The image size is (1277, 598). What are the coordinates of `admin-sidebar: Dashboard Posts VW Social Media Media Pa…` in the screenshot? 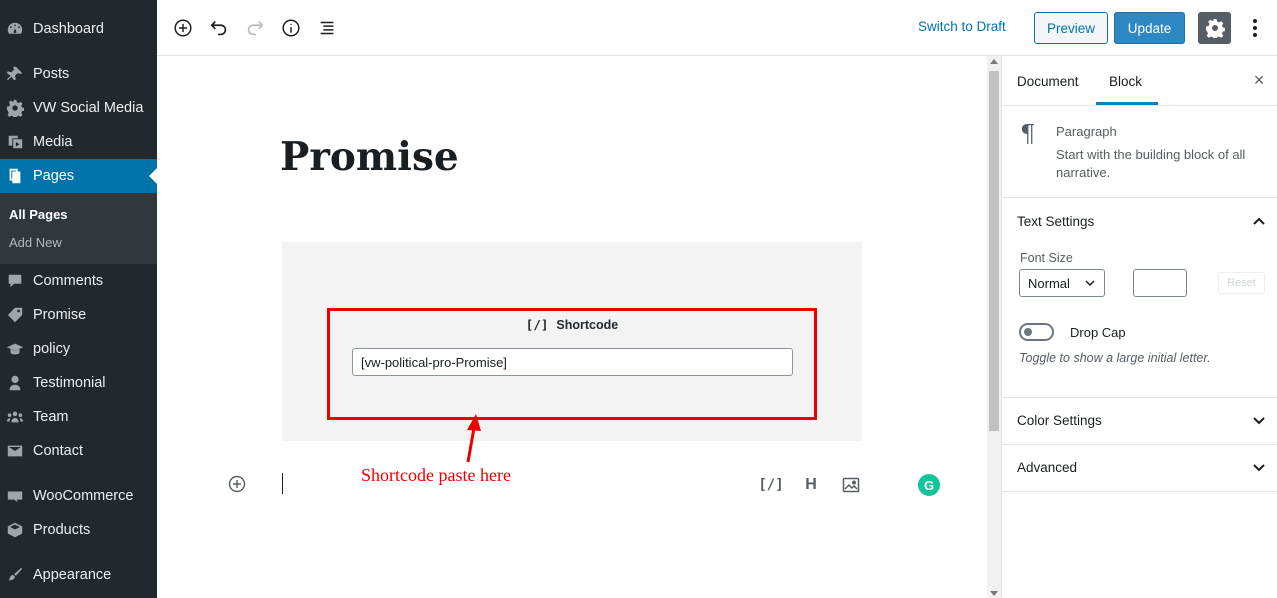 It's located at (78, 299).